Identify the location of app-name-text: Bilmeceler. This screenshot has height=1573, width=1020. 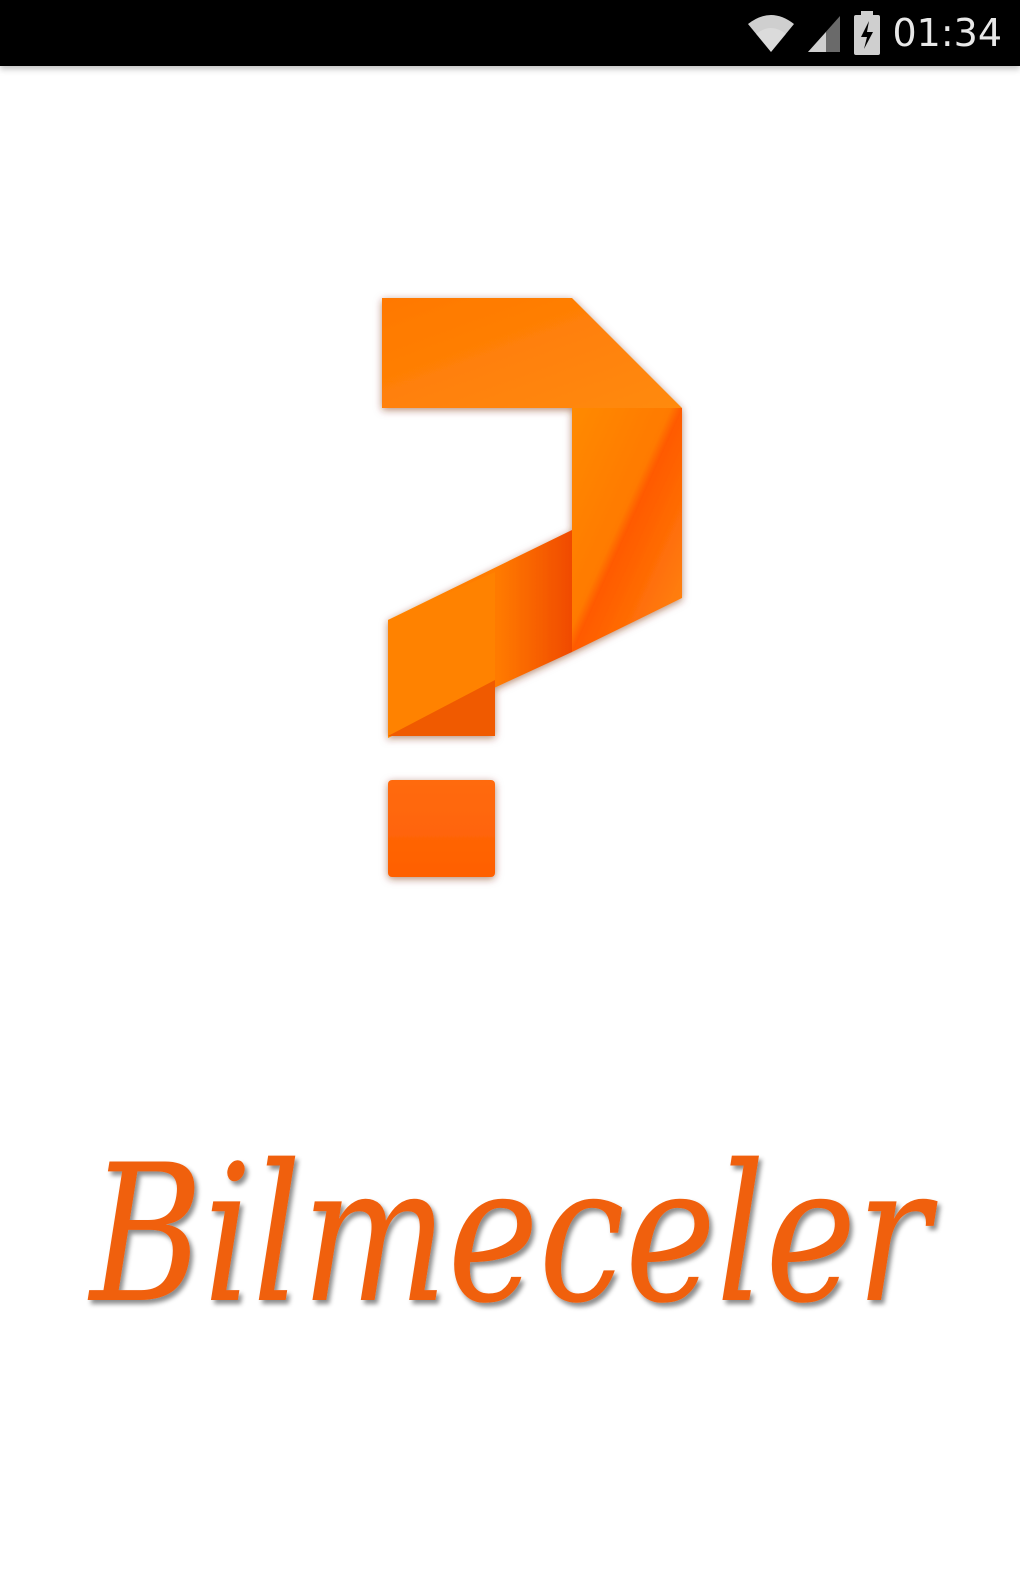
(513, 1234).